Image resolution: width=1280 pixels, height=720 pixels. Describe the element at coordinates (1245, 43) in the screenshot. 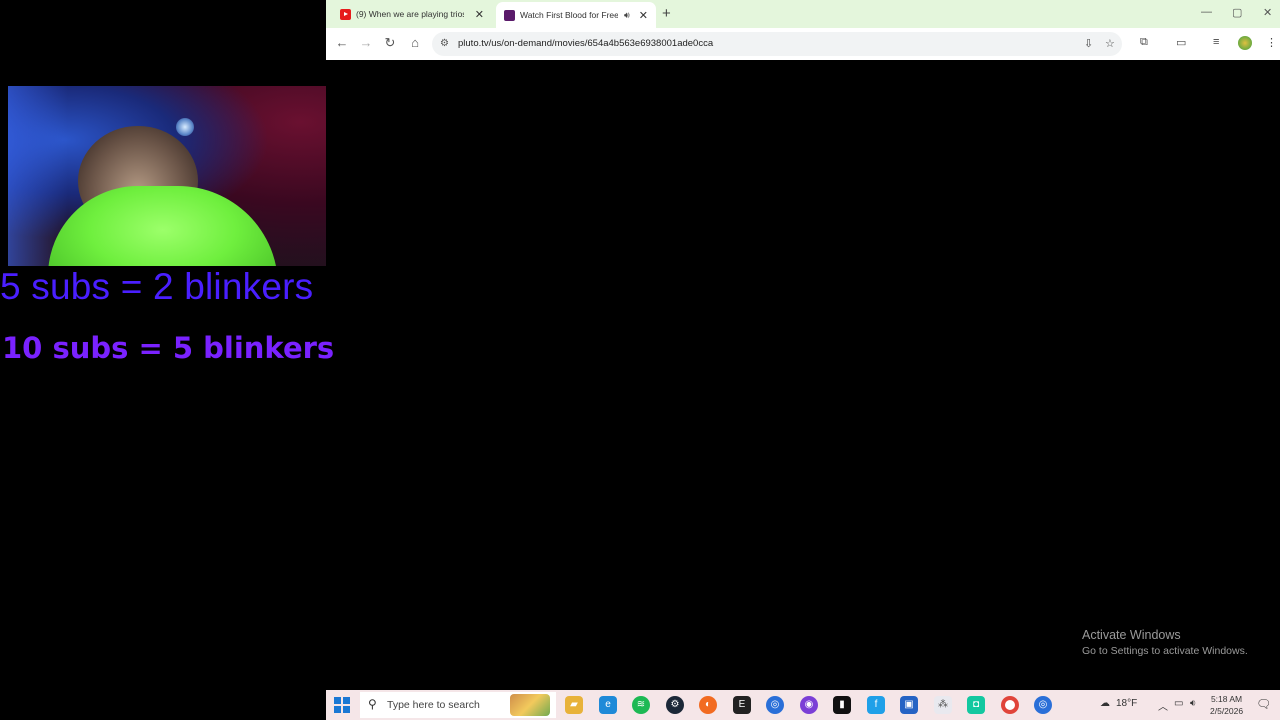

I see `profile-avatar` at that location.